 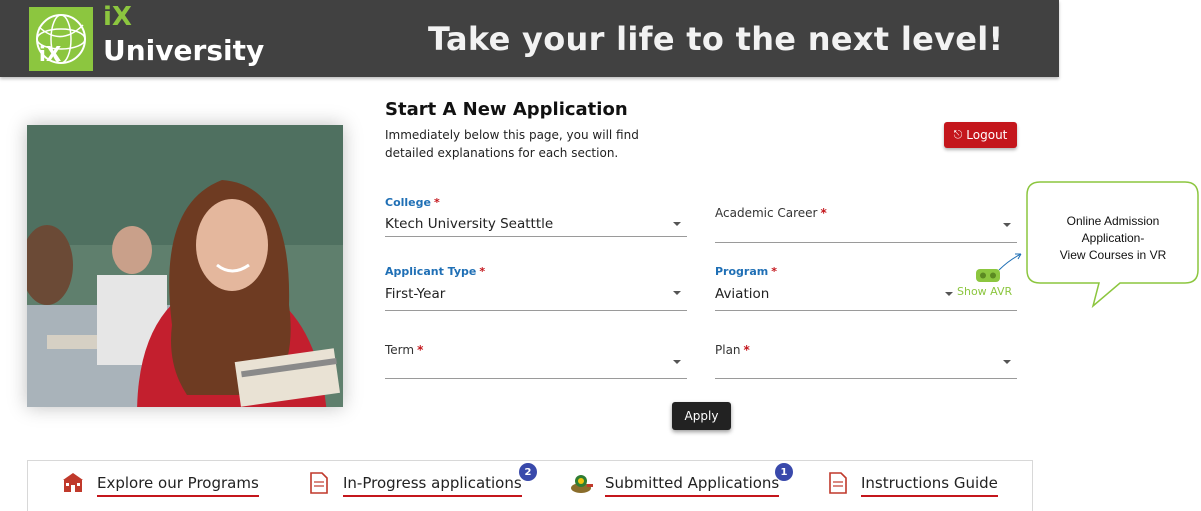 What do you see at coordinates (432, 485) in the screenshot?
I see `nav-label: In-Progress applications` at bounding box center [432, 485].